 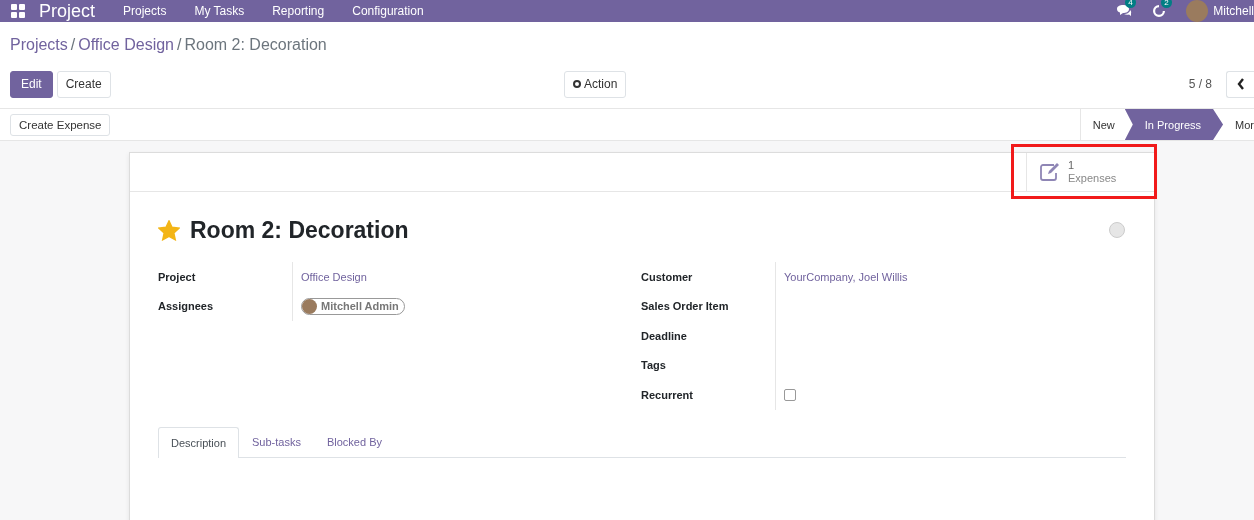 I want to click on expenses-button: 1 Expenses, so click(x=1090, y=172).